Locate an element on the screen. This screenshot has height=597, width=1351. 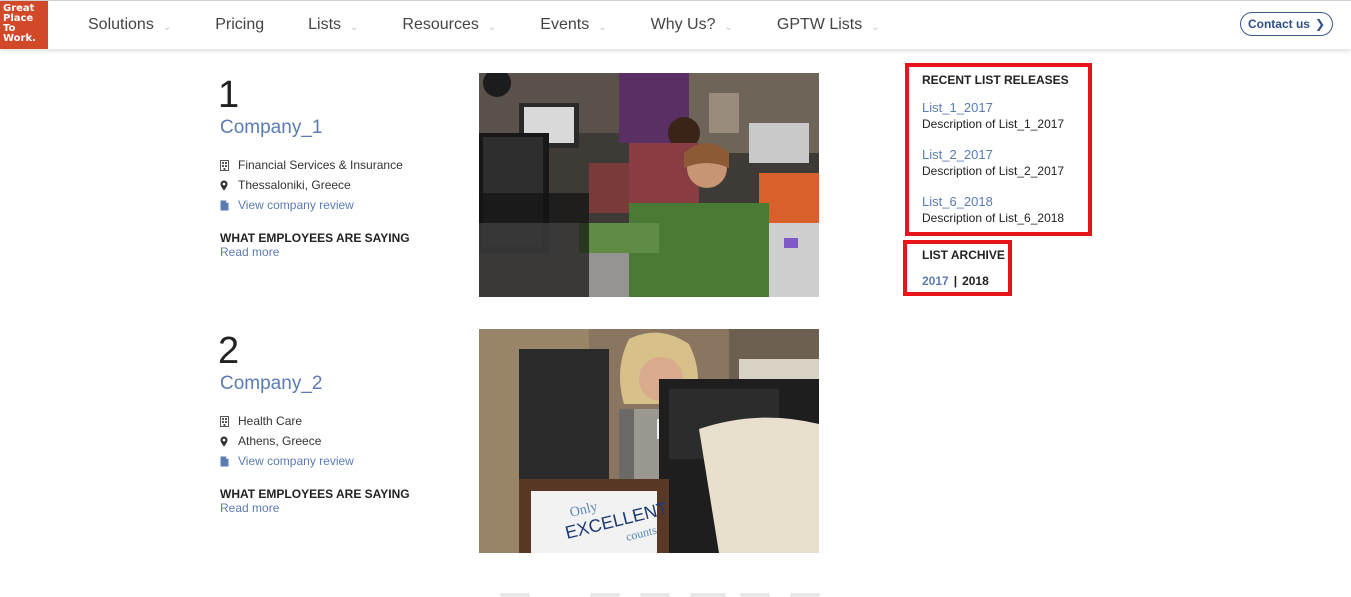
company-name-link: Company_2 is located at coordinates (271, 384).